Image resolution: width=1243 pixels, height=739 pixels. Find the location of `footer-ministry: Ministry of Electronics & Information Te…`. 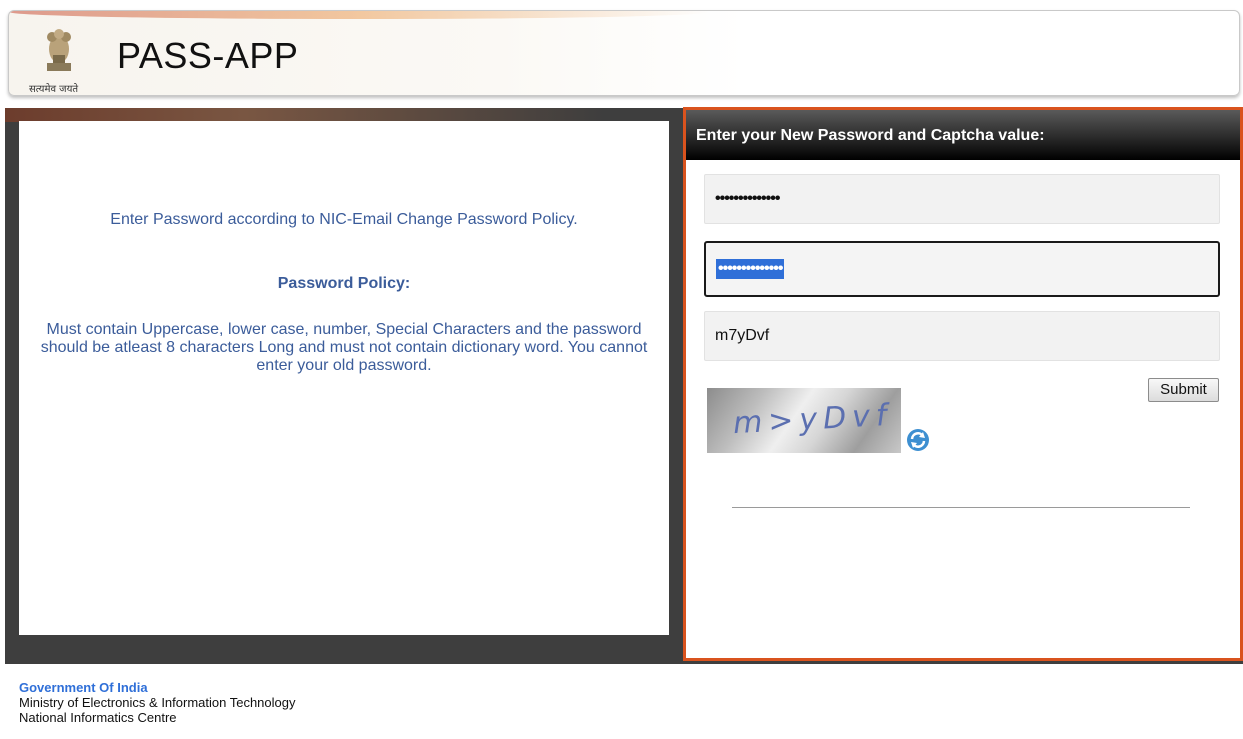

footer-ministry: Ministry of Electronics & Information Te… is located at coordinates (157, 702).